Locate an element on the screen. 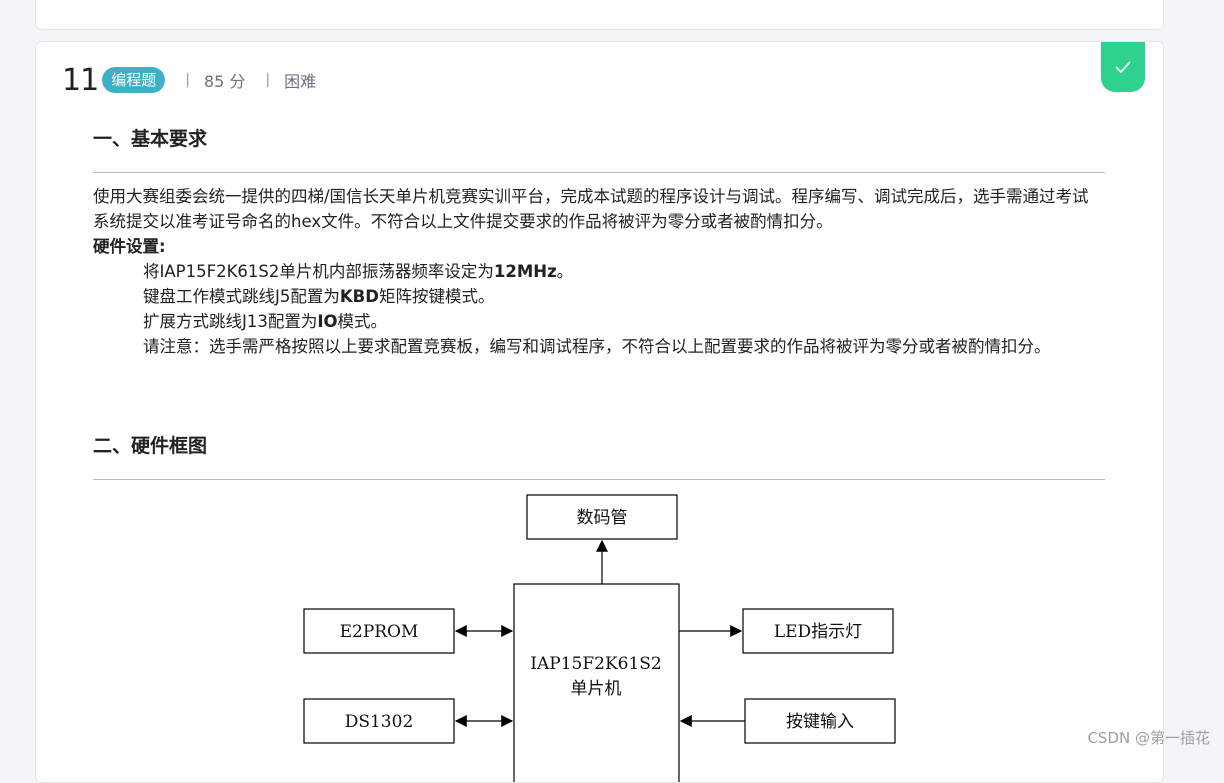 The height and width of the screenshot is (783, 1224). question-type-badge: 编程题 is located at coordinates (134, 80).